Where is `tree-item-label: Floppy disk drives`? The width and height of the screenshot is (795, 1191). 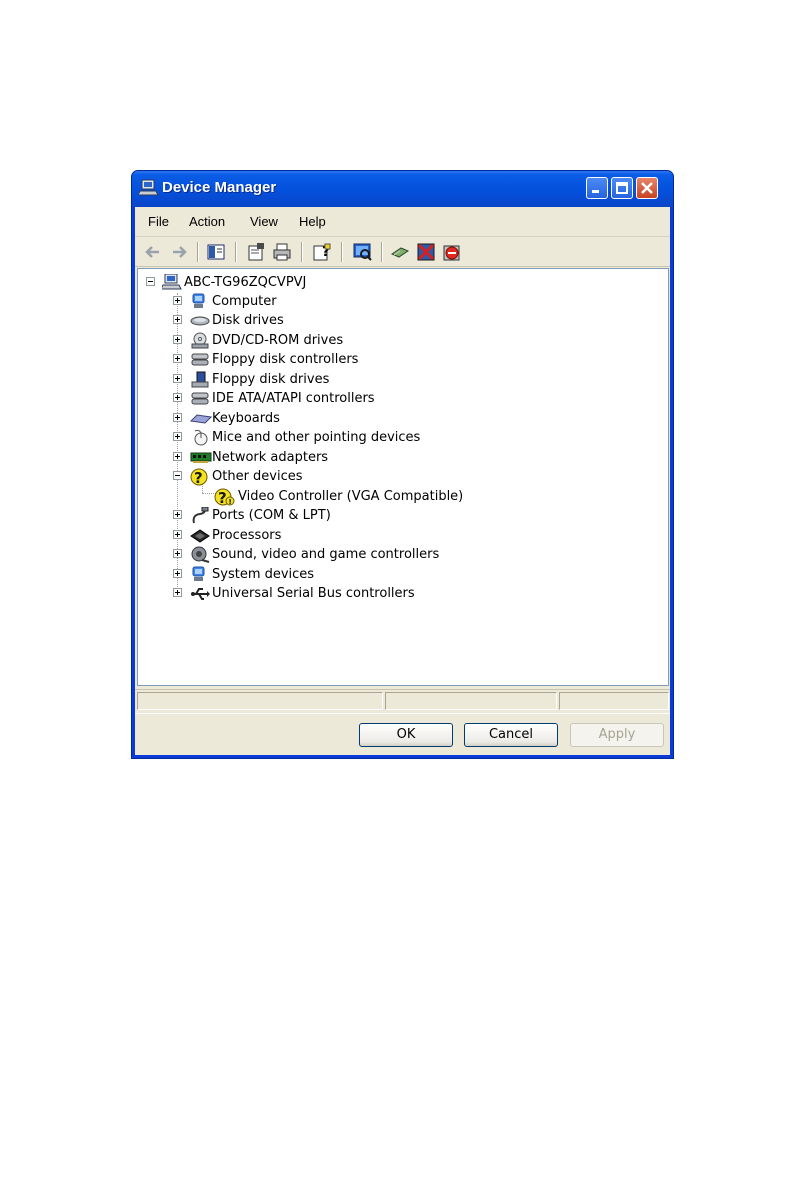 tree-item-label: Floppy disk drives is located at coordinates (271, 379).